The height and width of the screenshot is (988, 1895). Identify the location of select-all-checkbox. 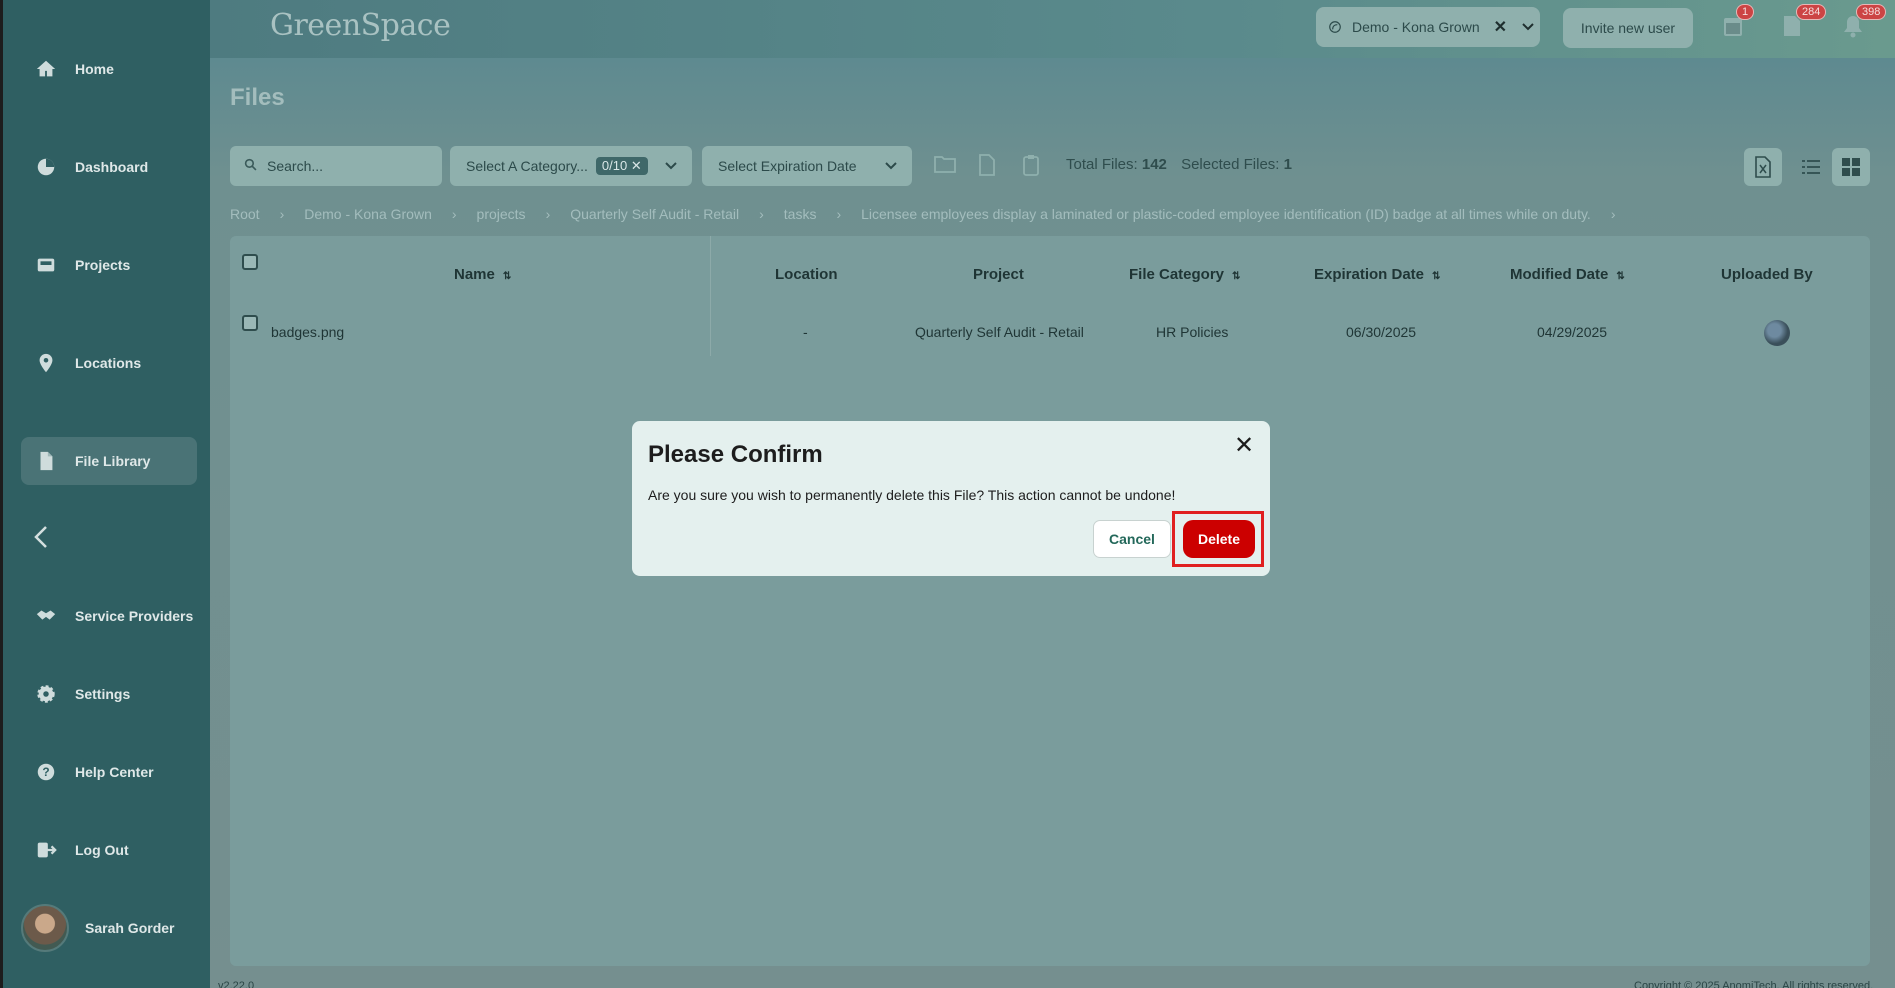
(250, 262).